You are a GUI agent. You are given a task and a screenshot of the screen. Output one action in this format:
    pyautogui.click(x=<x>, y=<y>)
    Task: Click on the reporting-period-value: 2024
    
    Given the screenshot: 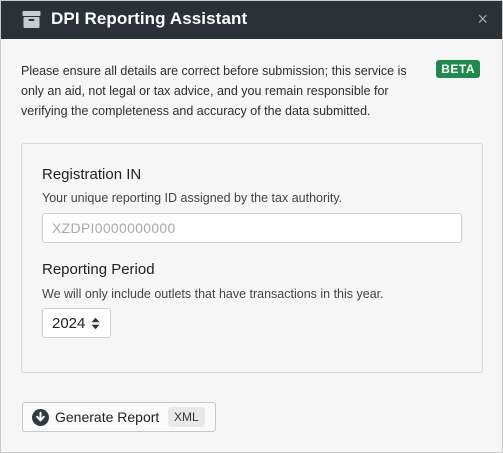 What is the action you would take?
    pyautogui.click(x=69, y=323)
    